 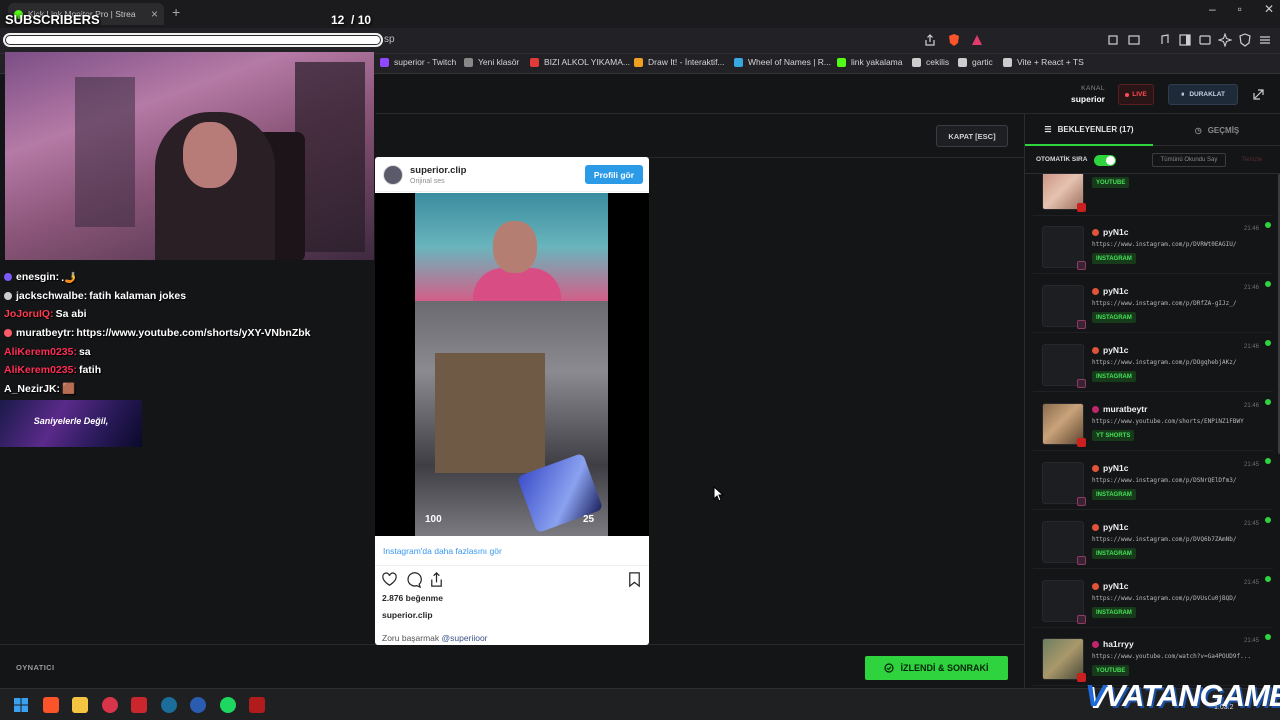 What do you see at coordinates (1119, 409) in the screenshot?
I see `queue-user: muratbeytr` at bounding box center [1119, 409].